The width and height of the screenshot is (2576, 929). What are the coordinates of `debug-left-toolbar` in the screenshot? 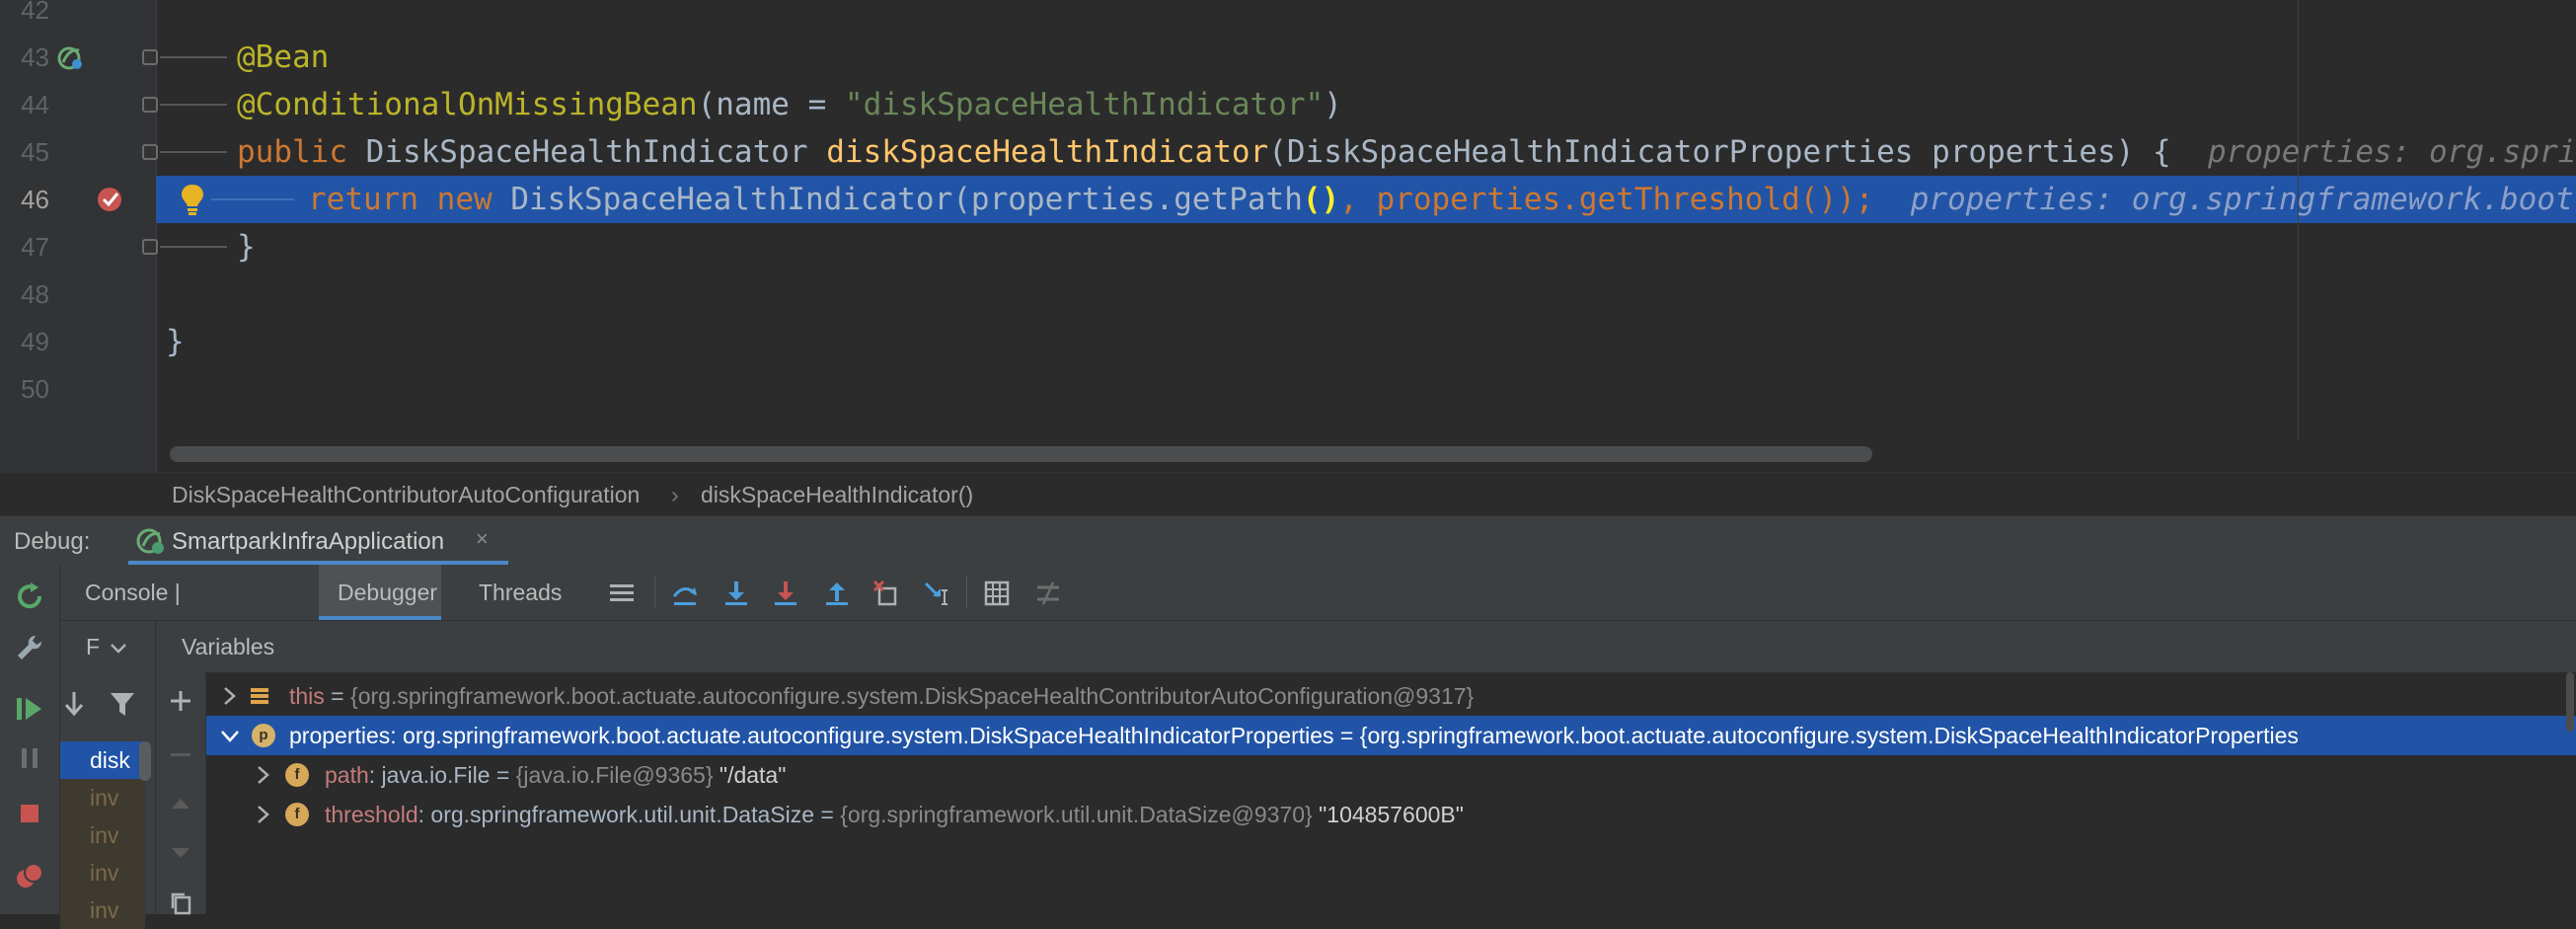 It's located at (30, 739).